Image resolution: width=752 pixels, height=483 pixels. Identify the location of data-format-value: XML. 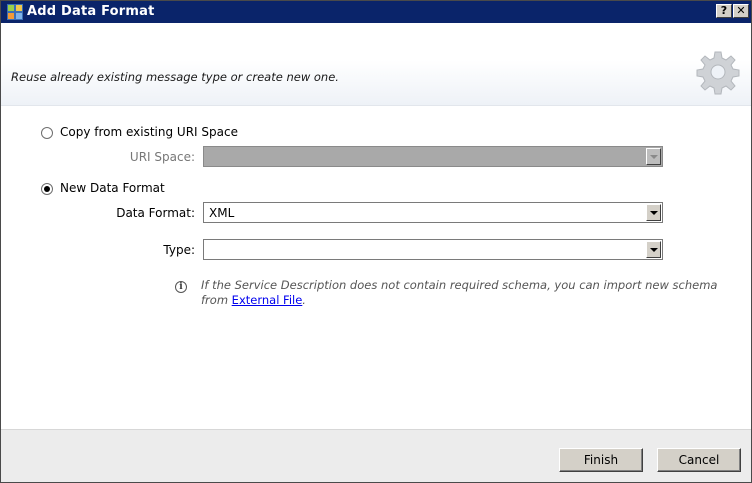
(222, 213).